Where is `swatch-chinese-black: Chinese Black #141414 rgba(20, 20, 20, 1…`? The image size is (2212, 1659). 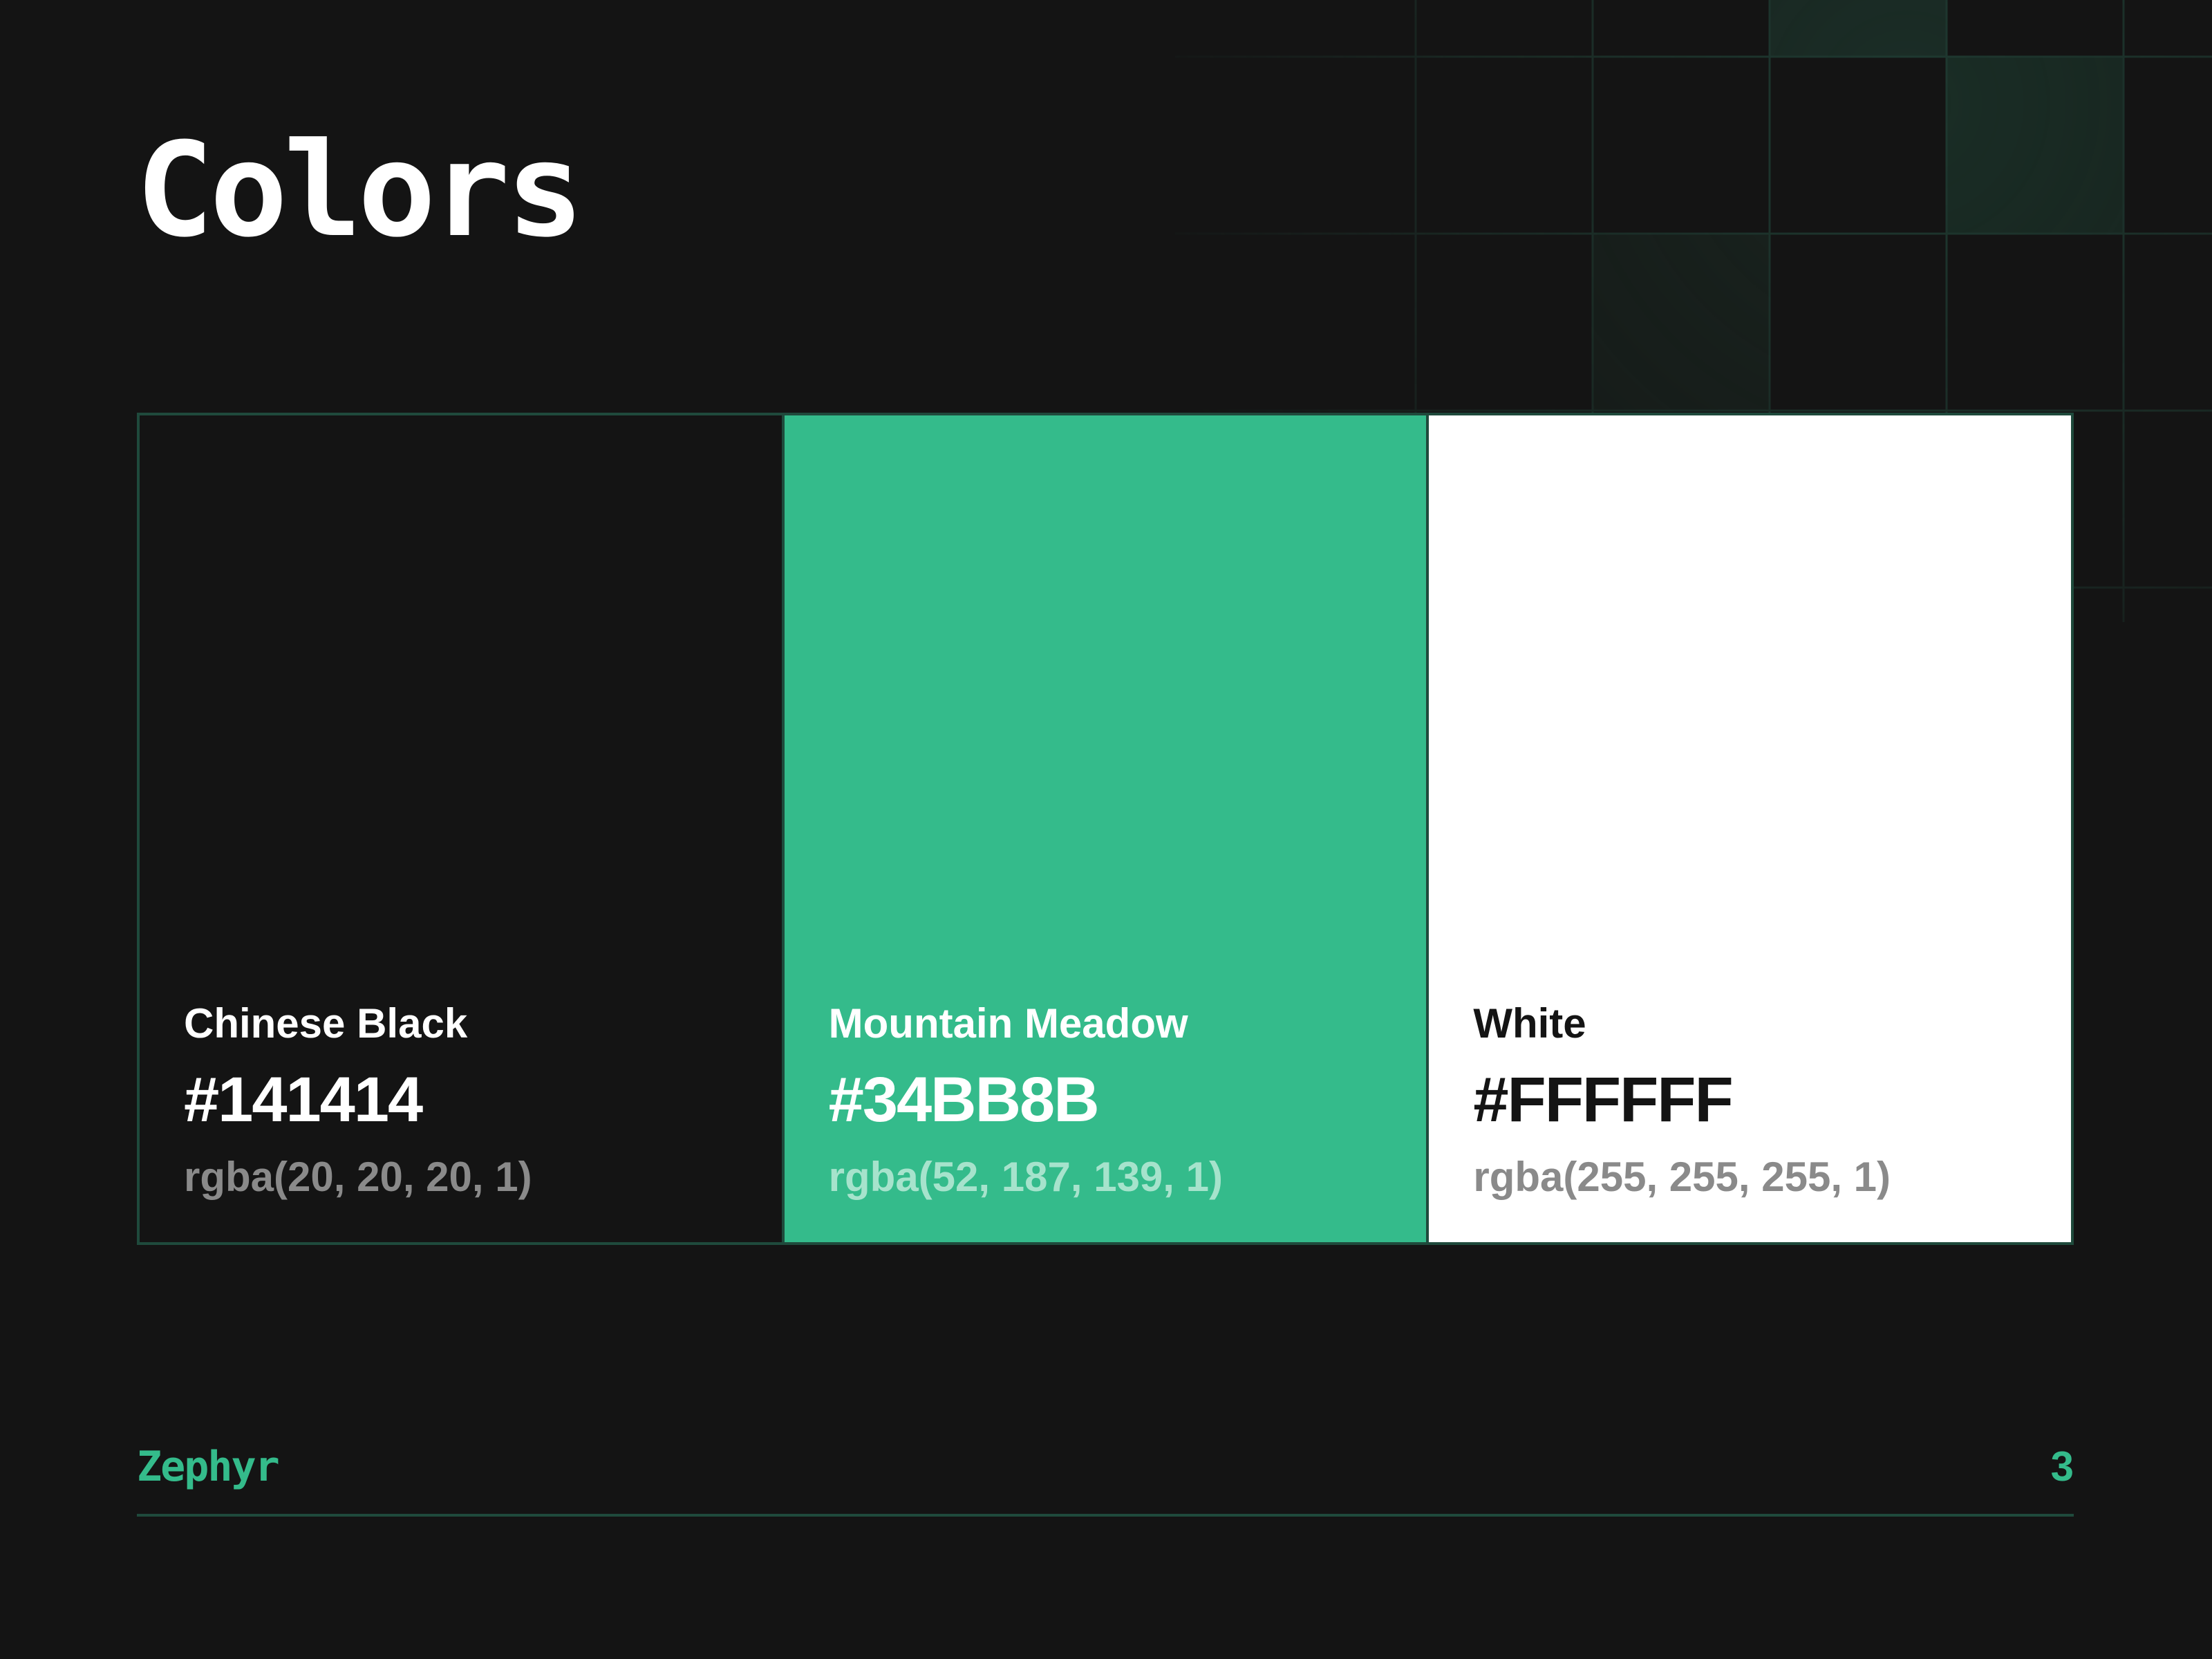
swatch-chinese-black: Chinese Black #141414 rgba(20, 20, 20, 1… is located at coordinates (461, 828).